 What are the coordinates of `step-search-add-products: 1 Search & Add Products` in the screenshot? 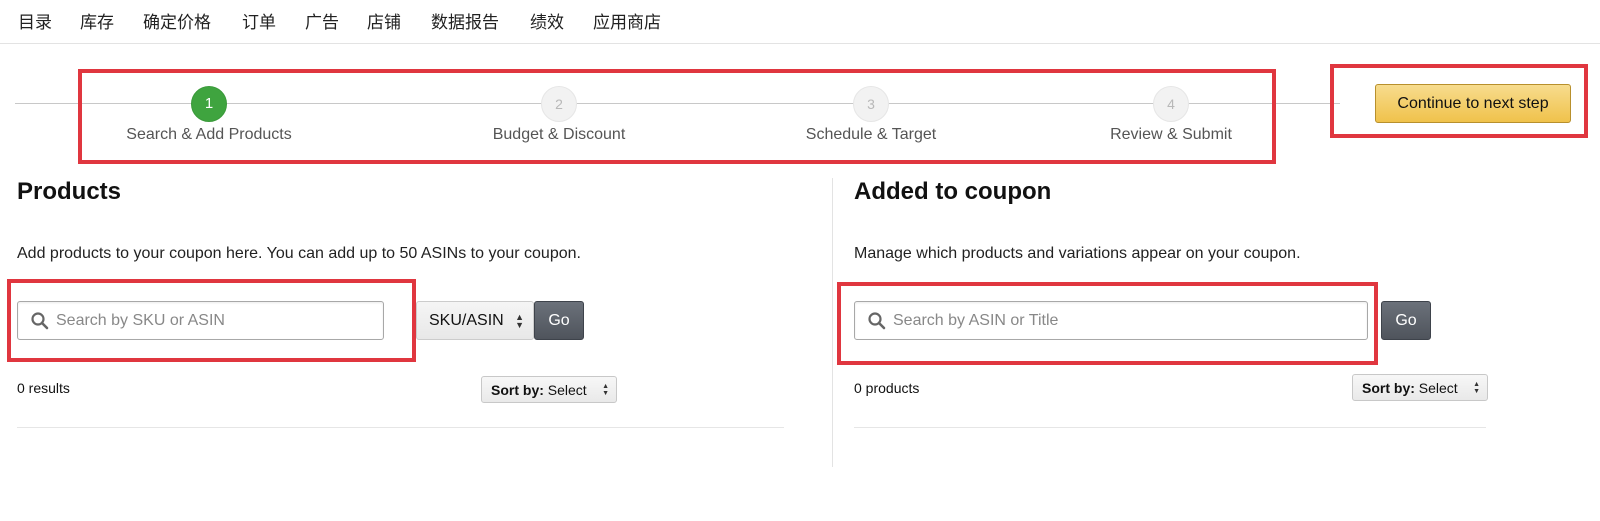 It's located at (209, 115).